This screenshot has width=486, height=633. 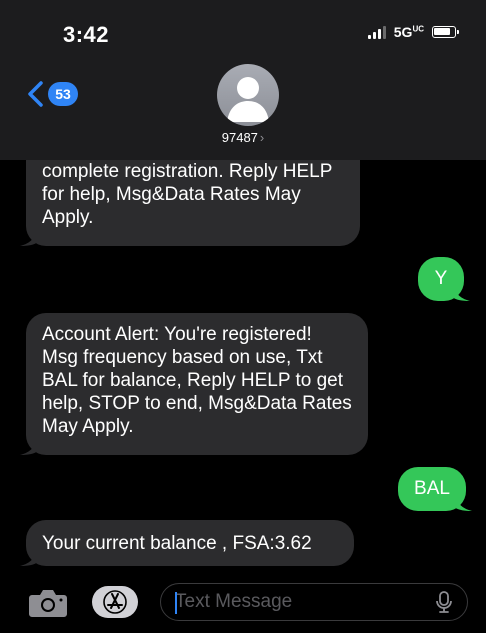 I want to click on contact-name: 97487, so click(x=239, y=137).